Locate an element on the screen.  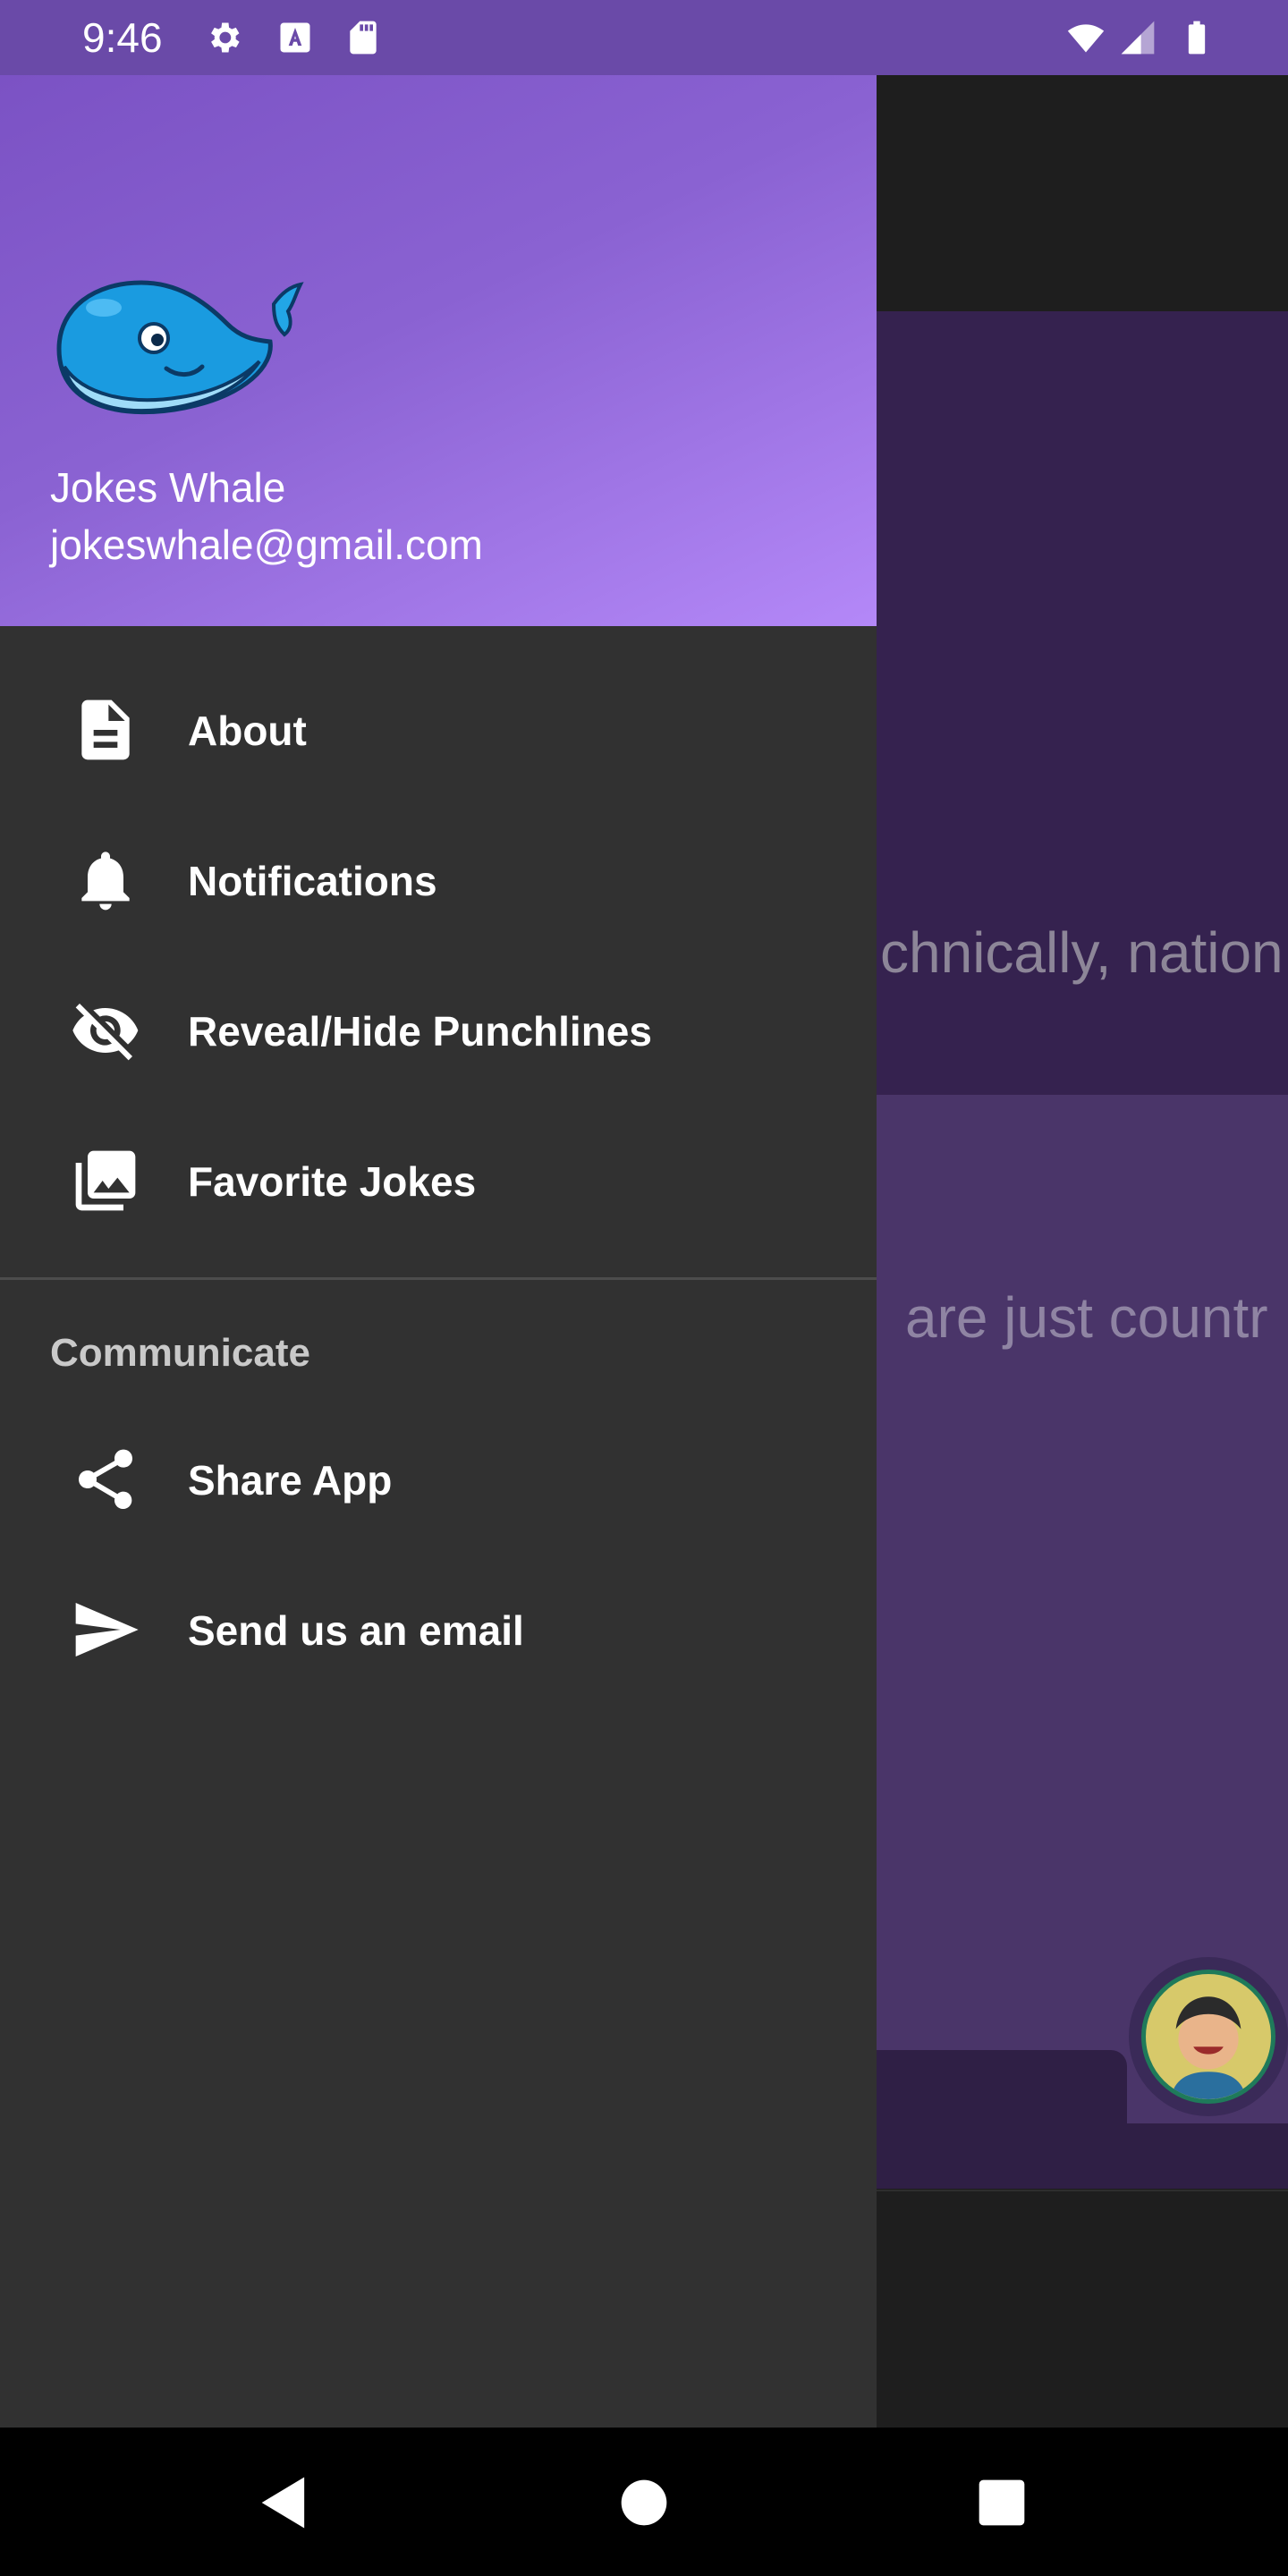
menu-item-reveal-hide-punchlines: Reveal/Hide Punchlines is located at coordinates (438, 1032).